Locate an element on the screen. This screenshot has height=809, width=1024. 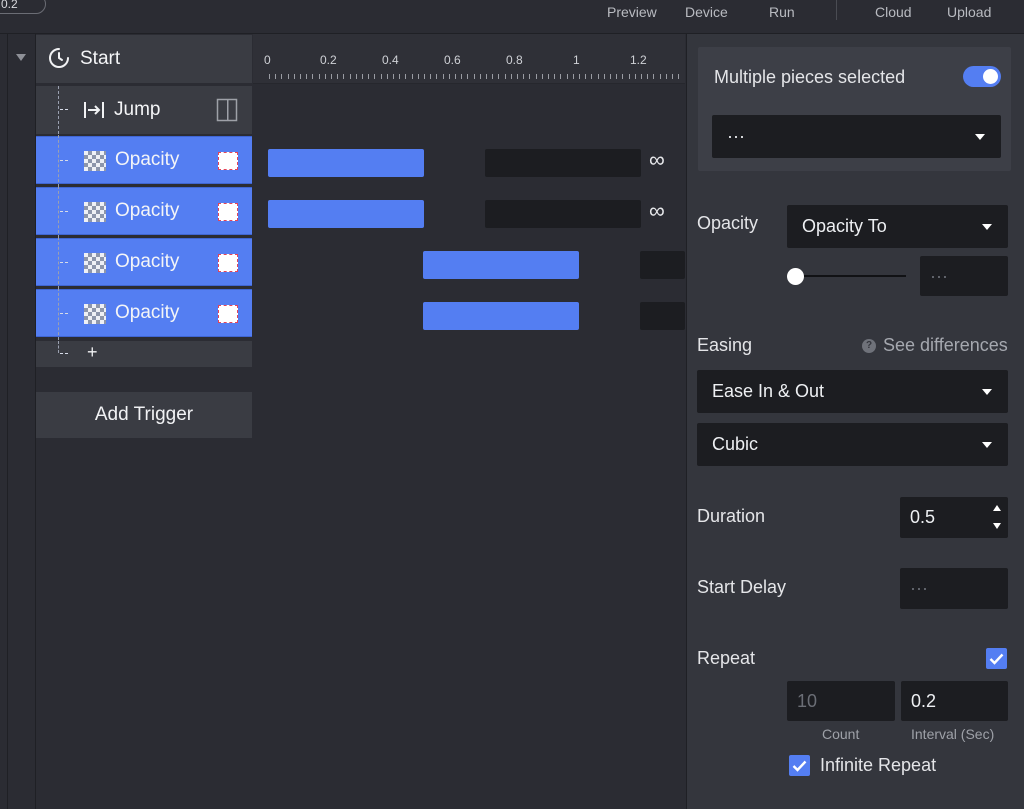
selection-title: Multiple pieces selected is located at coordinates (810, 77).